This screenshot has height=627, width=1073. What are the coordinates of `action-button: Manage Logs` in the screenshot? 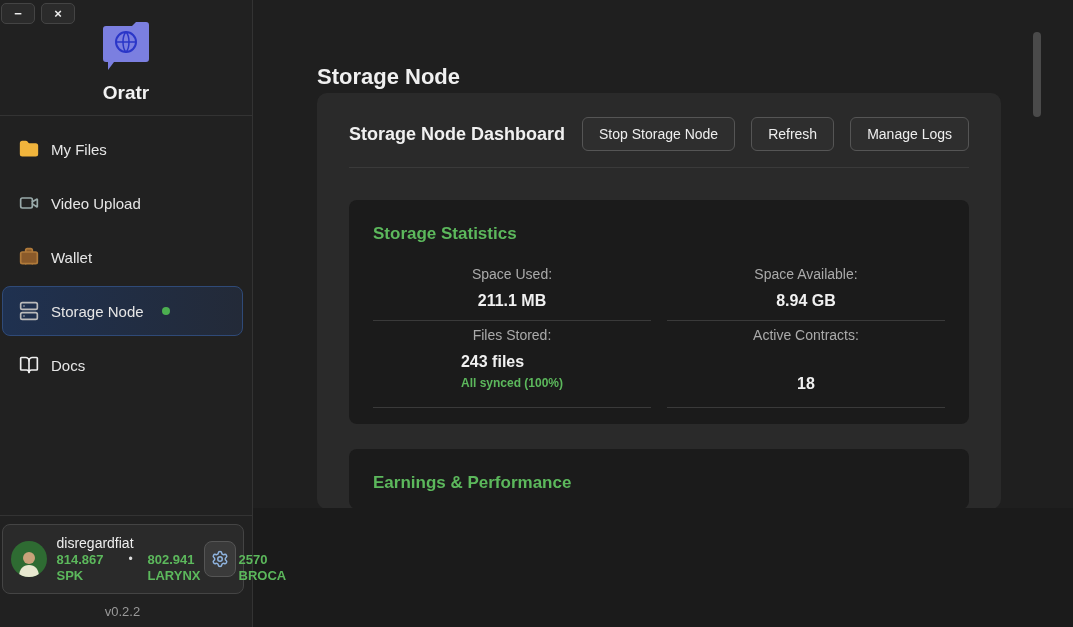 It's located at (909, 134).